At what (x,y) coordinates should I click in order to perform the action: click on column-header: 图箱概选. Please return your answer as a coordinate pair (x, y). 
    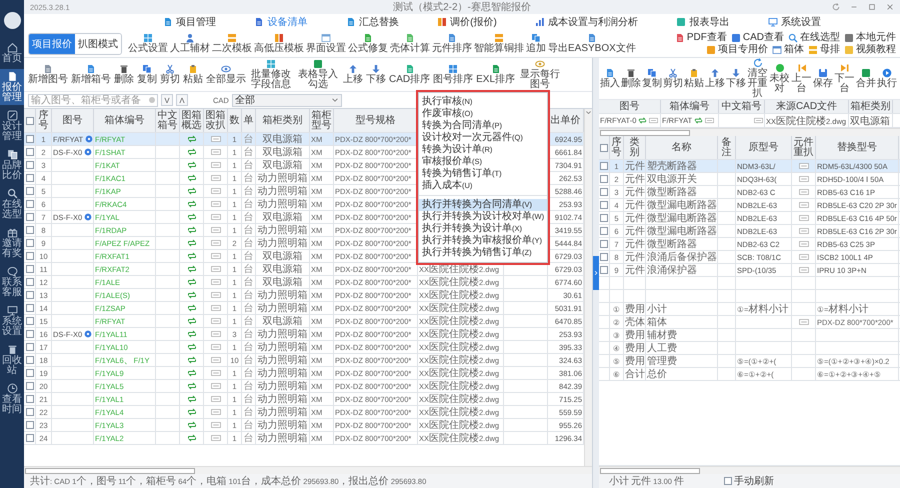
    Looking at the image, I should click on (192, 120).